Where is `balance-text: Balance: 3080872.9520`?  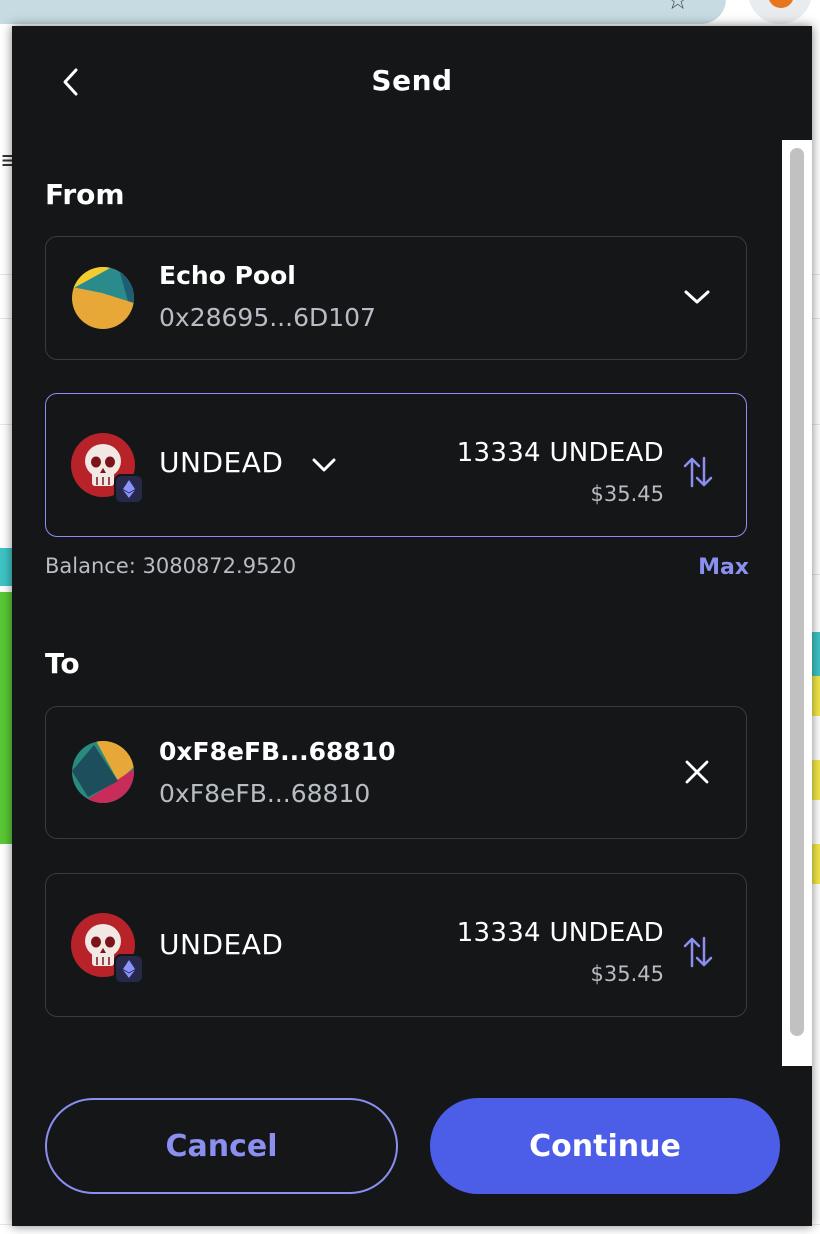
balance-text: Balance: 3080872.9520 is located at coordinates (171, 566).